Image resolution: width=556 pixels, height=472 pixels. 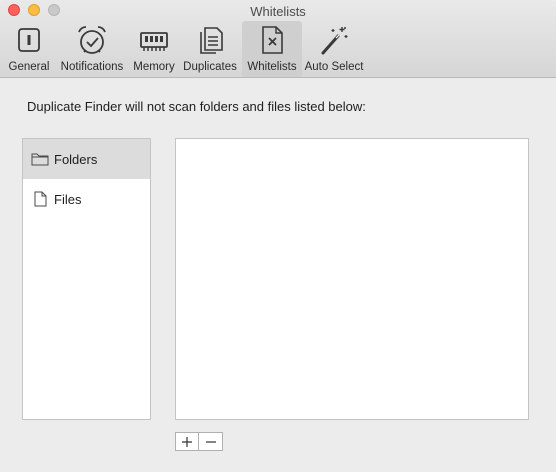 What do you see at coordinates (29, 40) in the screenshot?
I see `general-icon` at bounding box center [29, 40].